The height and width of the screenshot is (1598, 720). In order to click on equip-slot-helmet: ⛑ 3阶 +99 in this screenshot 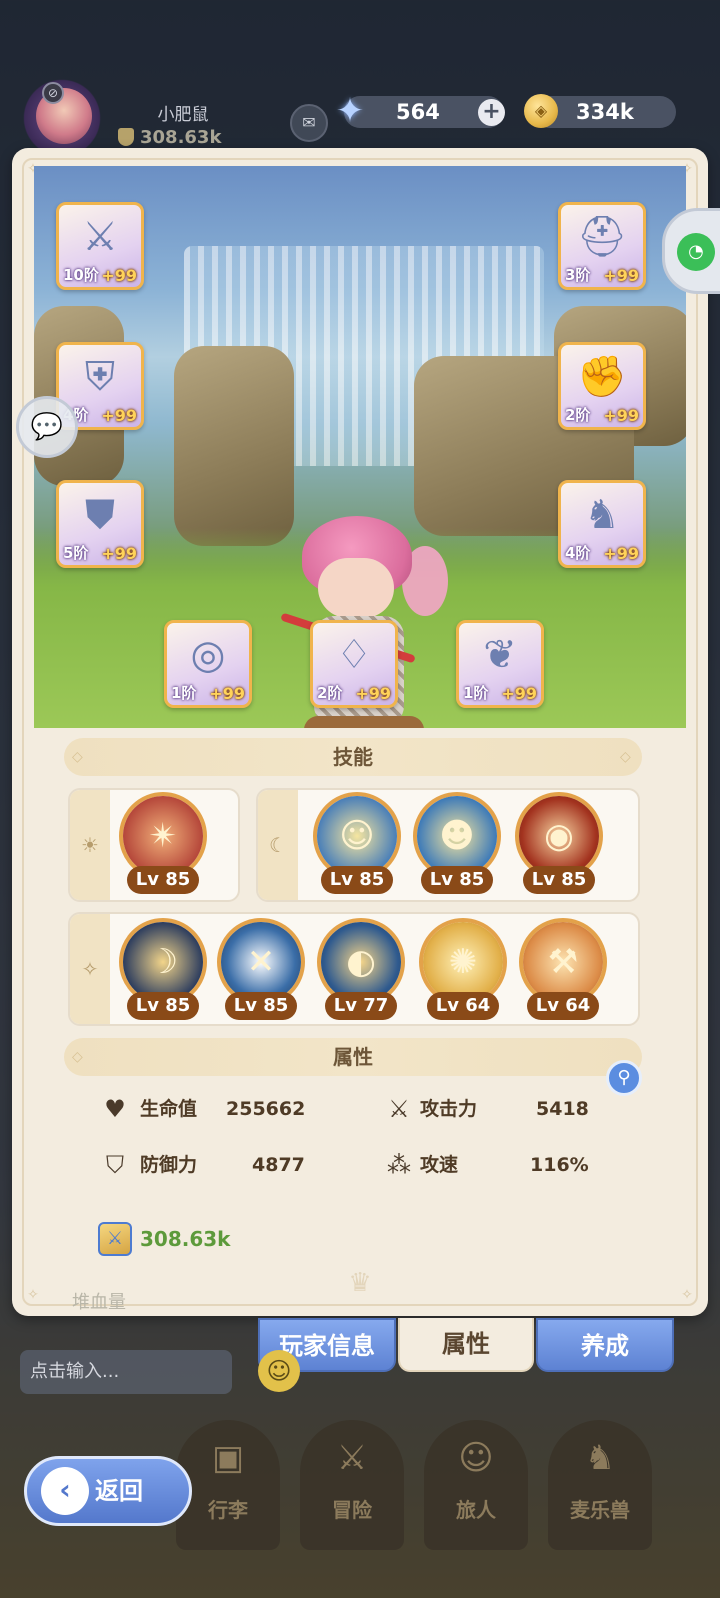, I will do `click(602, 246)`.